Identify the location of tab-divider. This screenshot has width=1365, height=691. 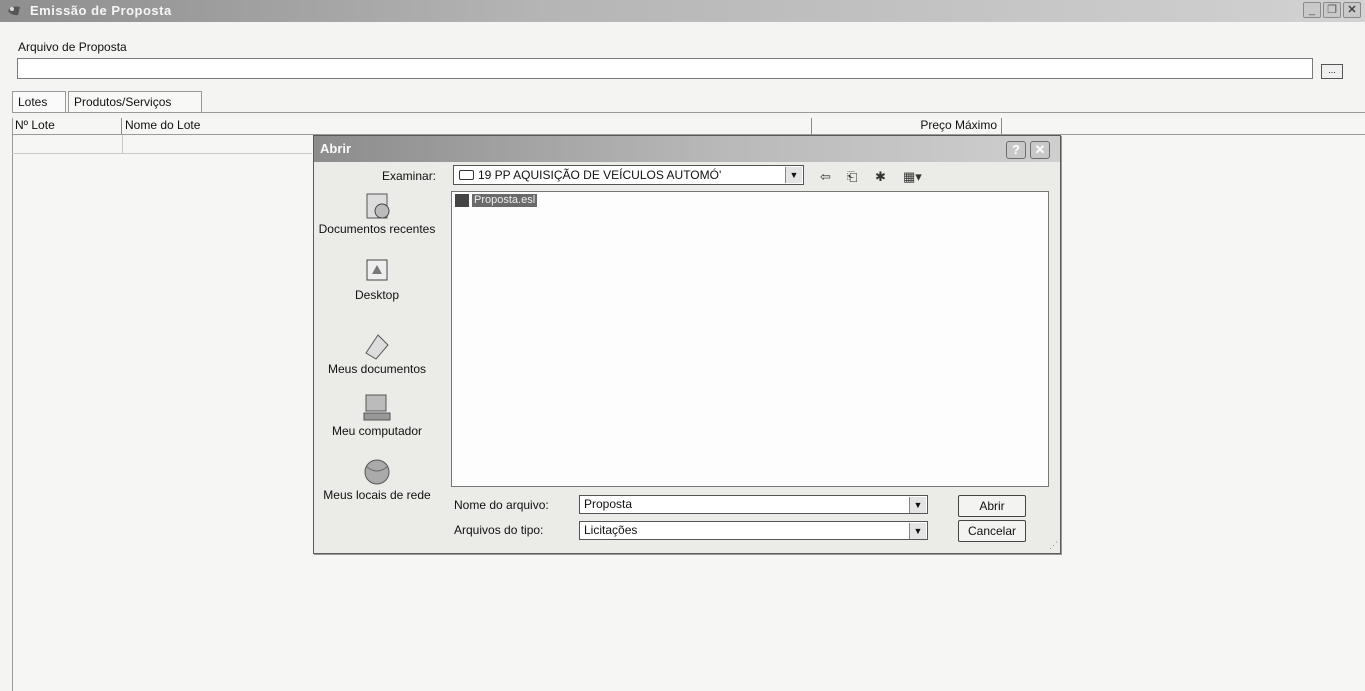
(688, 112).